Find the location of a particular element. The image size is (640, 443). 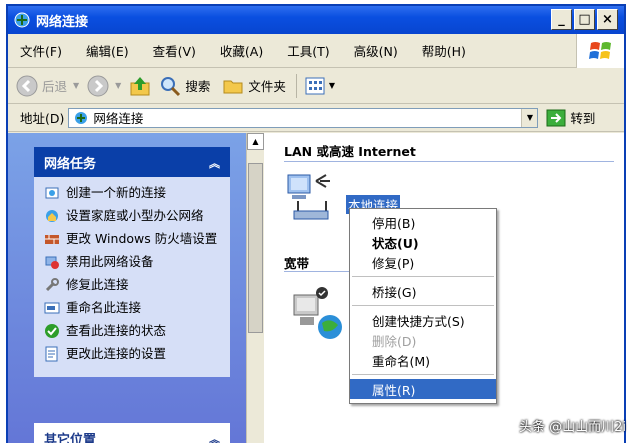

back-dropdown-icon: ▼ is located at coordinates (76, 85).